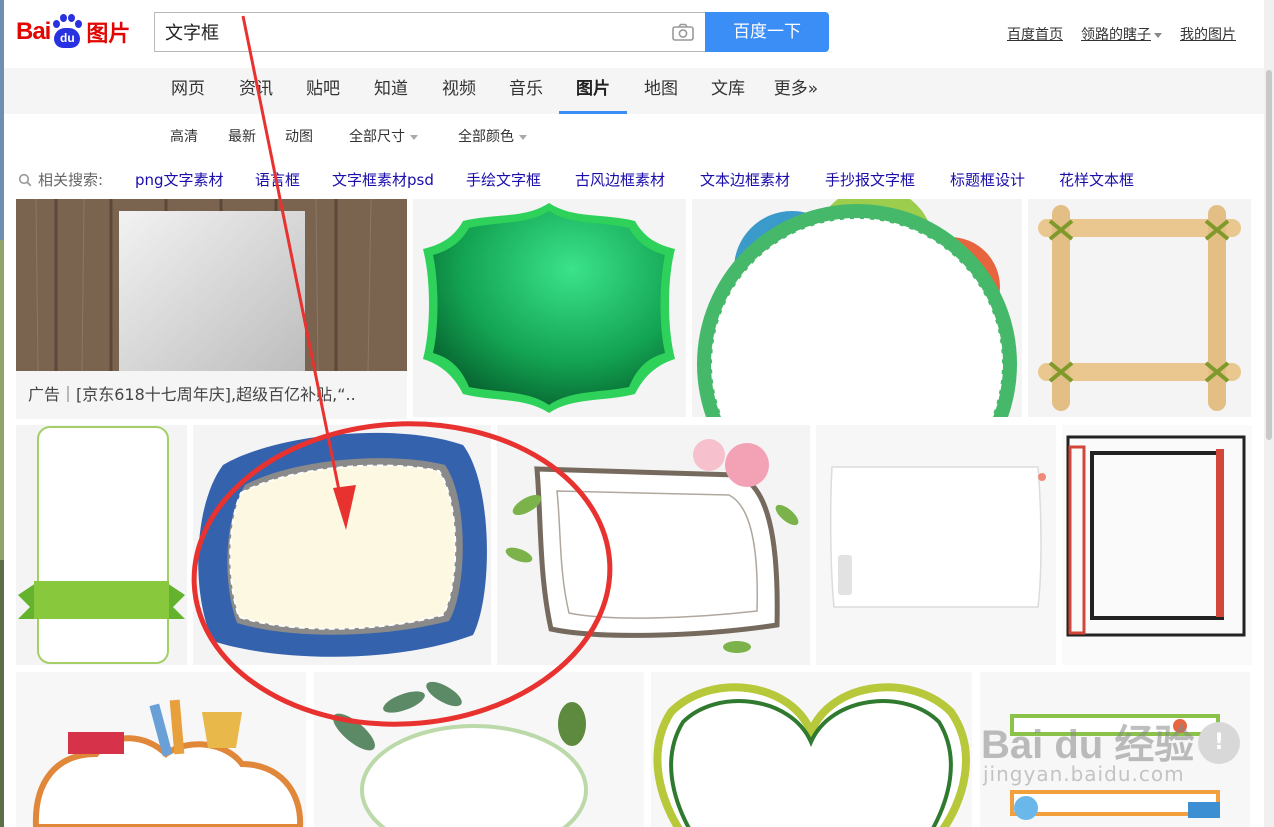 This screenshot has width=1274, height=827. I want to click on related-item: 手抄报文字框, so click(870, 179).